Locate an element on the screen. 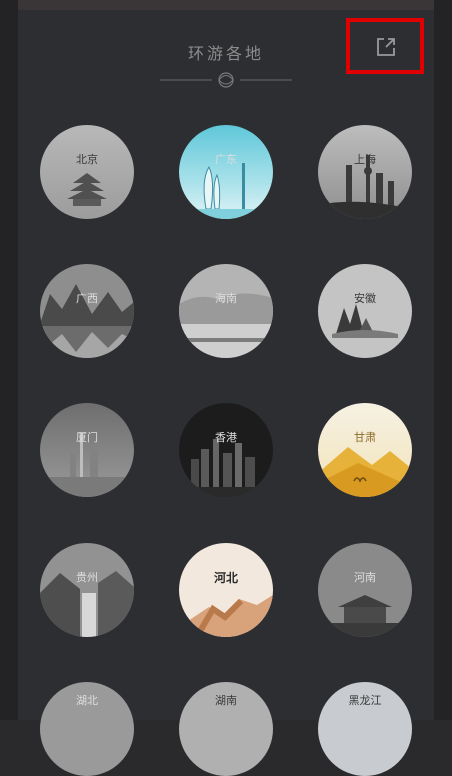 This screenshot has height=776, width=452. gansu-desert-icon is located at coordinates (365, 450).